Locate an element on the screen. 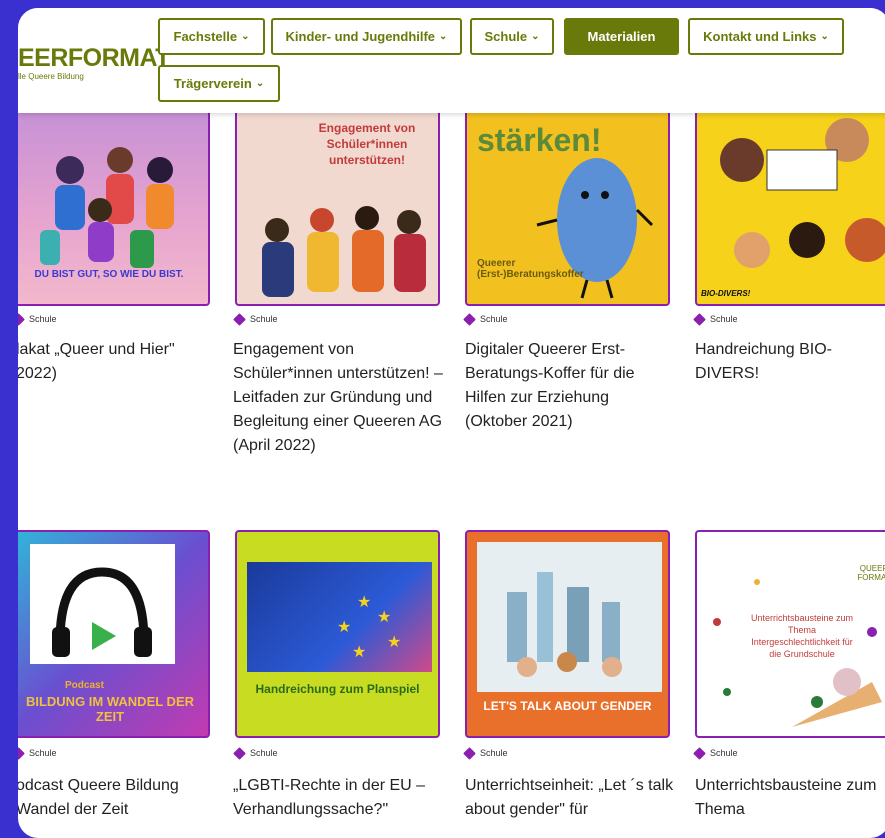 This screenshot has height=838, width=885. nav-kontakt-links: Kontakt und Links ⌄ is located at coordinates (766, 36).